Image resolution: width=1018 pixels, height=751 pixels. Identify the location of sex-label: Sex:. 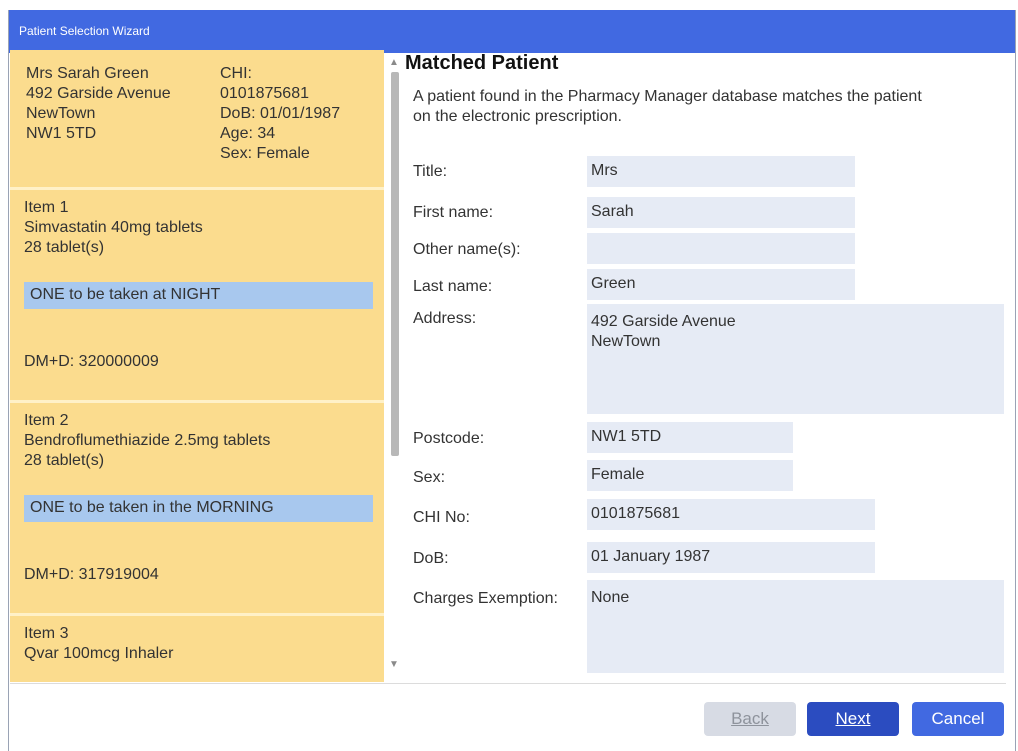
(429, 477).